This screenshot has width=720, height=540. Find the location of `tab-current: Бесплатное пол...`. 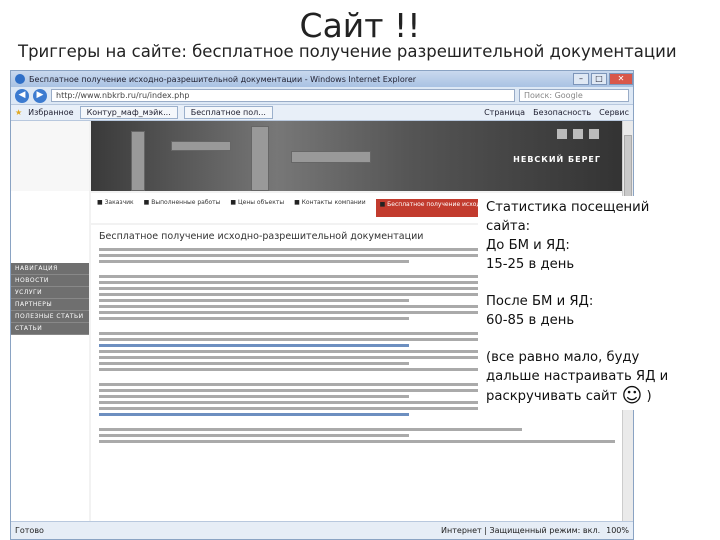

tab-current: Бесплатное пол... is located at coordinates (228, 112).